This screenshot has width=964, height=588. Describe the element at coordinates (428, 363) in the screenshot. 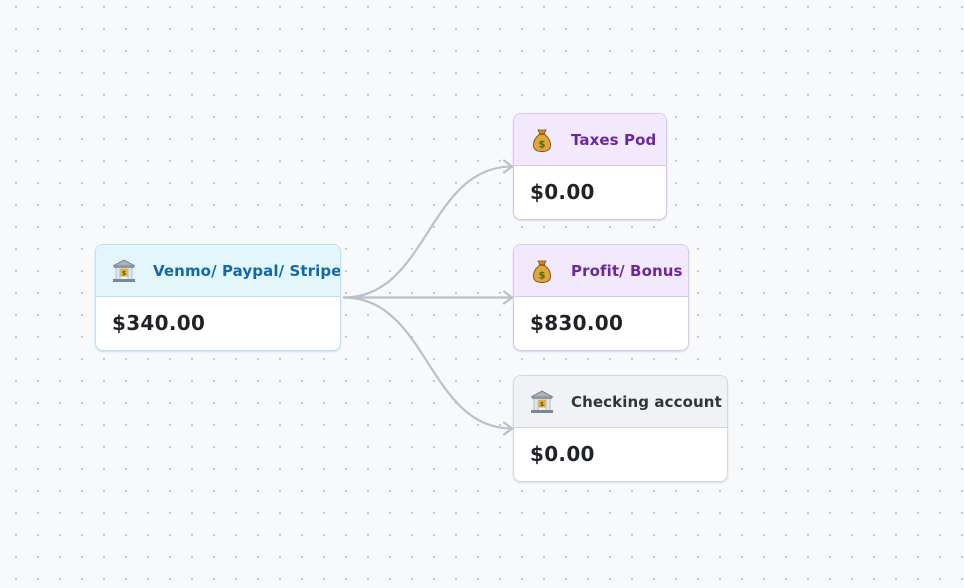

I see `edge-source-to-checking` at that location.